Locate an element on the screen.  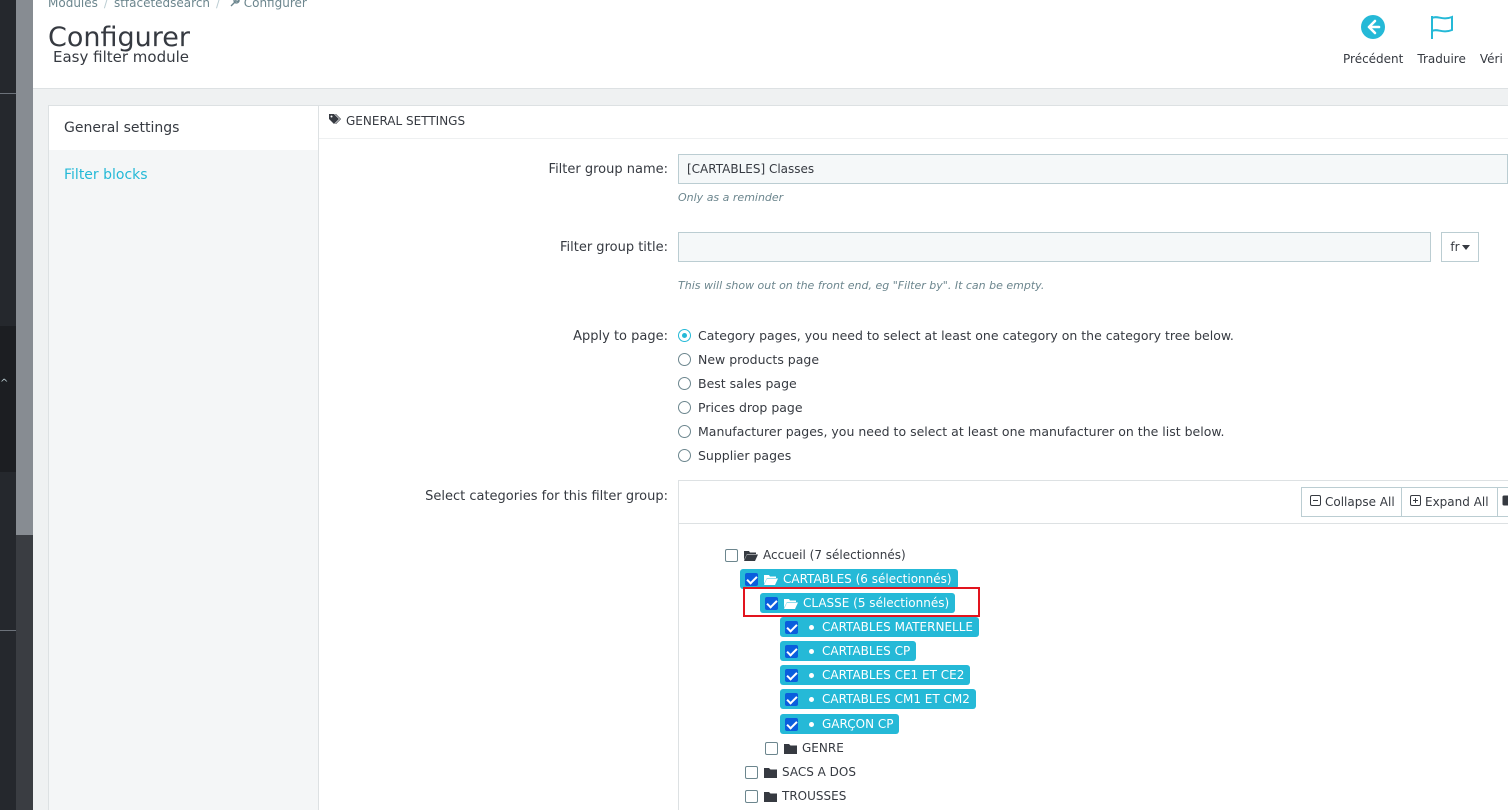
check-button: Véri is located at coordinates (1491, 38).